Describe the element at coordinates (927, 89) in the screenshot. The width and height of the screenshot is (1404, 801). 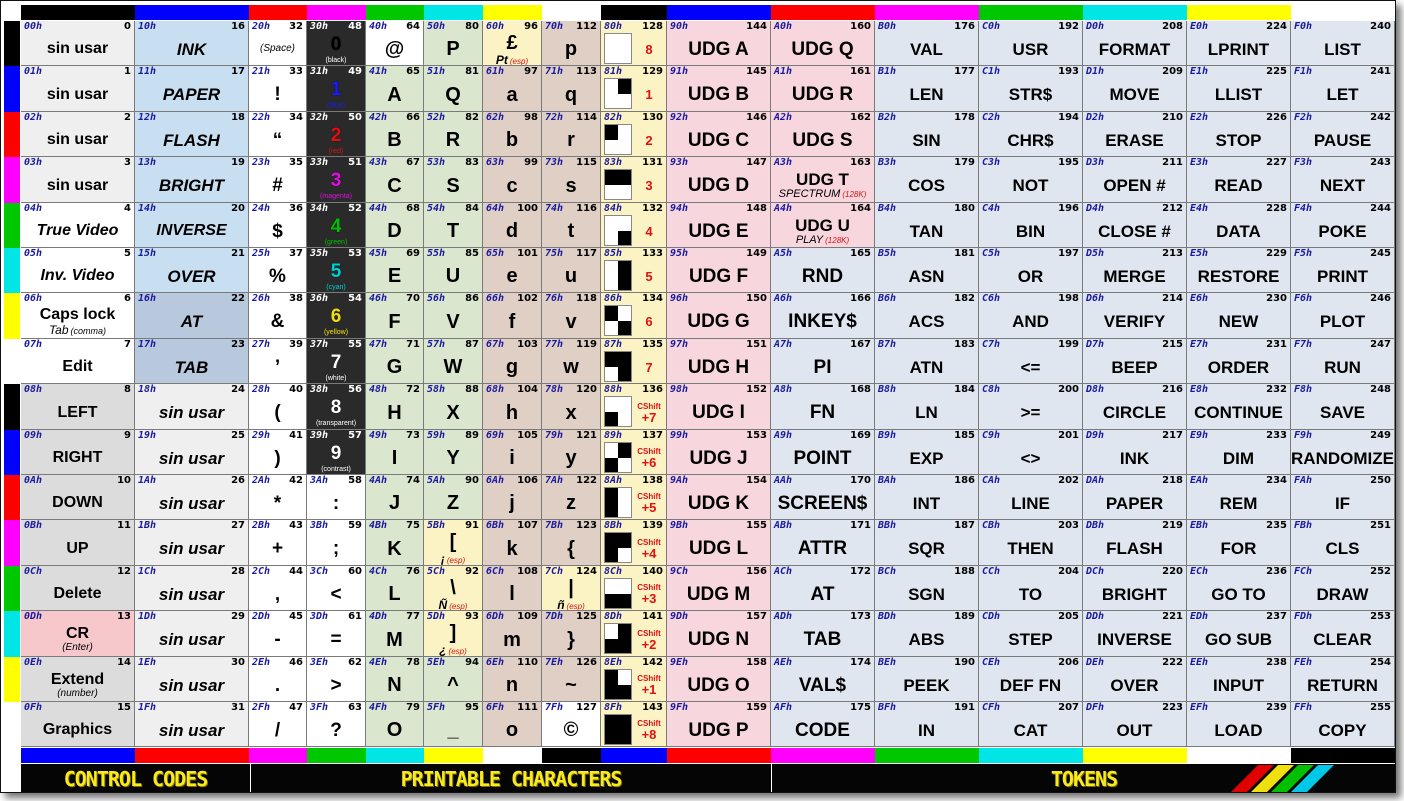
I see `char-cell-b1h: B1h 177 LEN` at that location.